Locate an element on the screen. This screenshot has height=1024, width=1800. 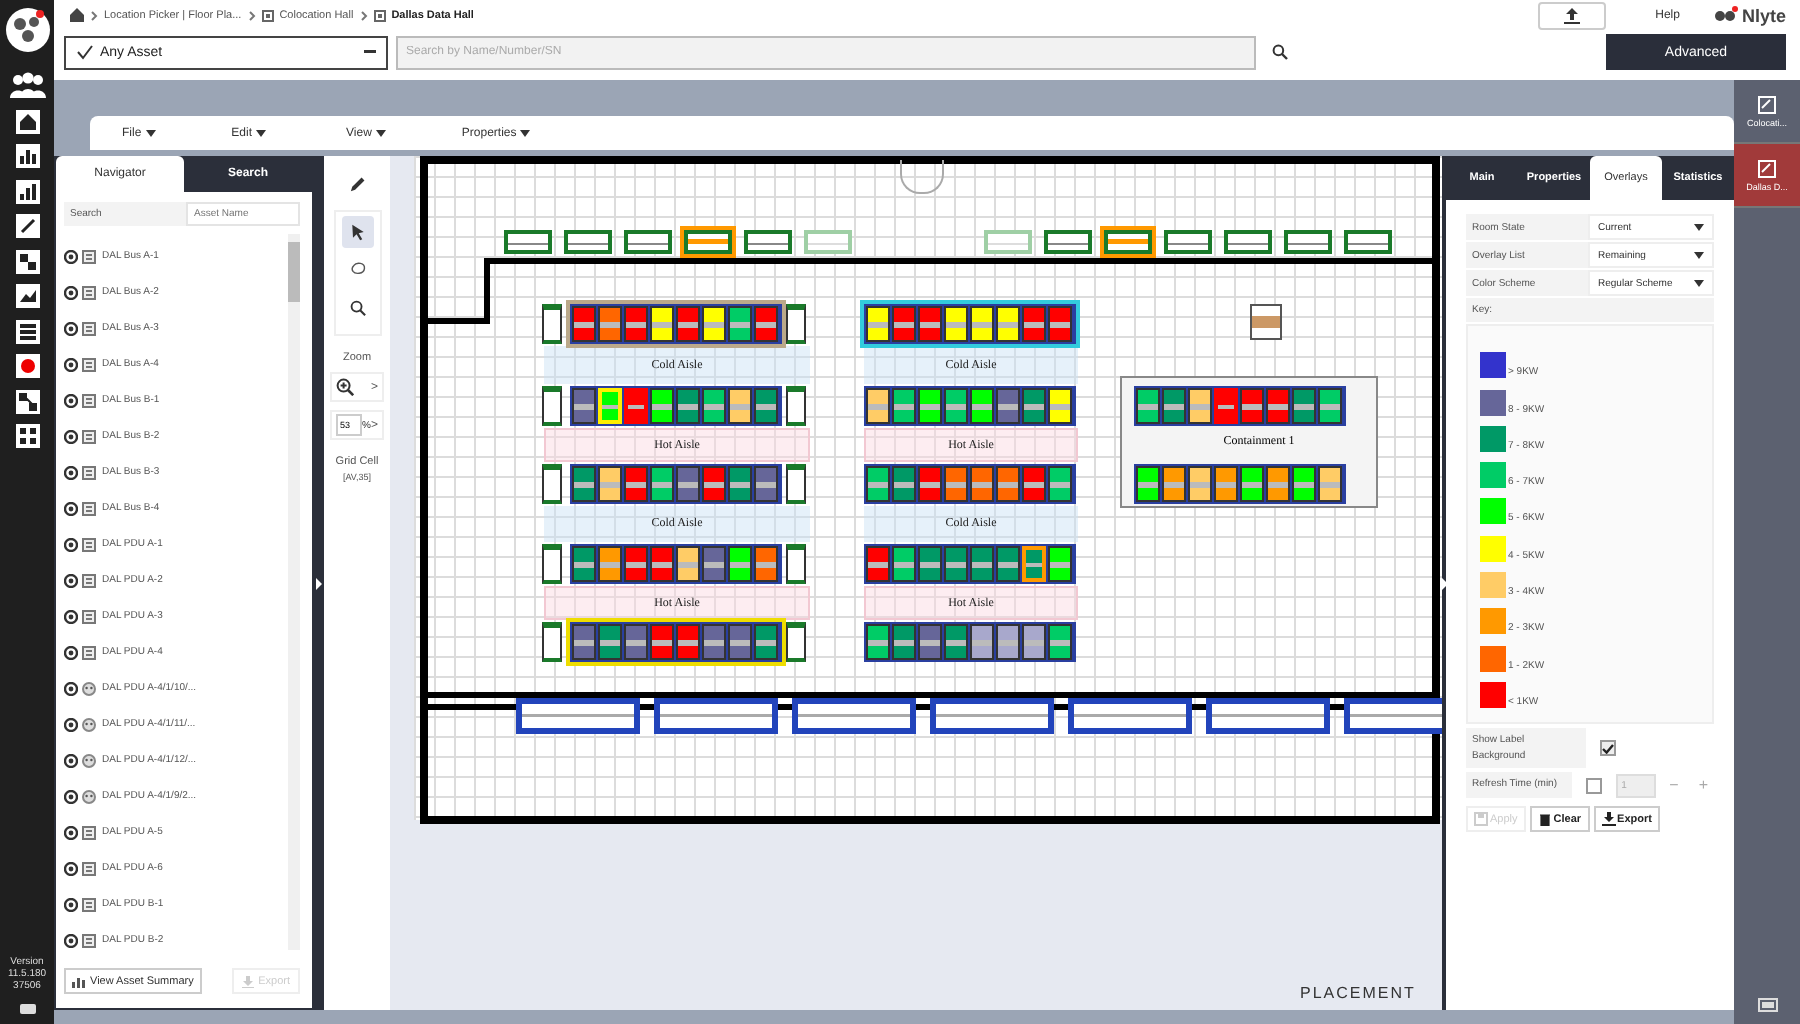
pointer-icon is located at coordinates (357, 232).